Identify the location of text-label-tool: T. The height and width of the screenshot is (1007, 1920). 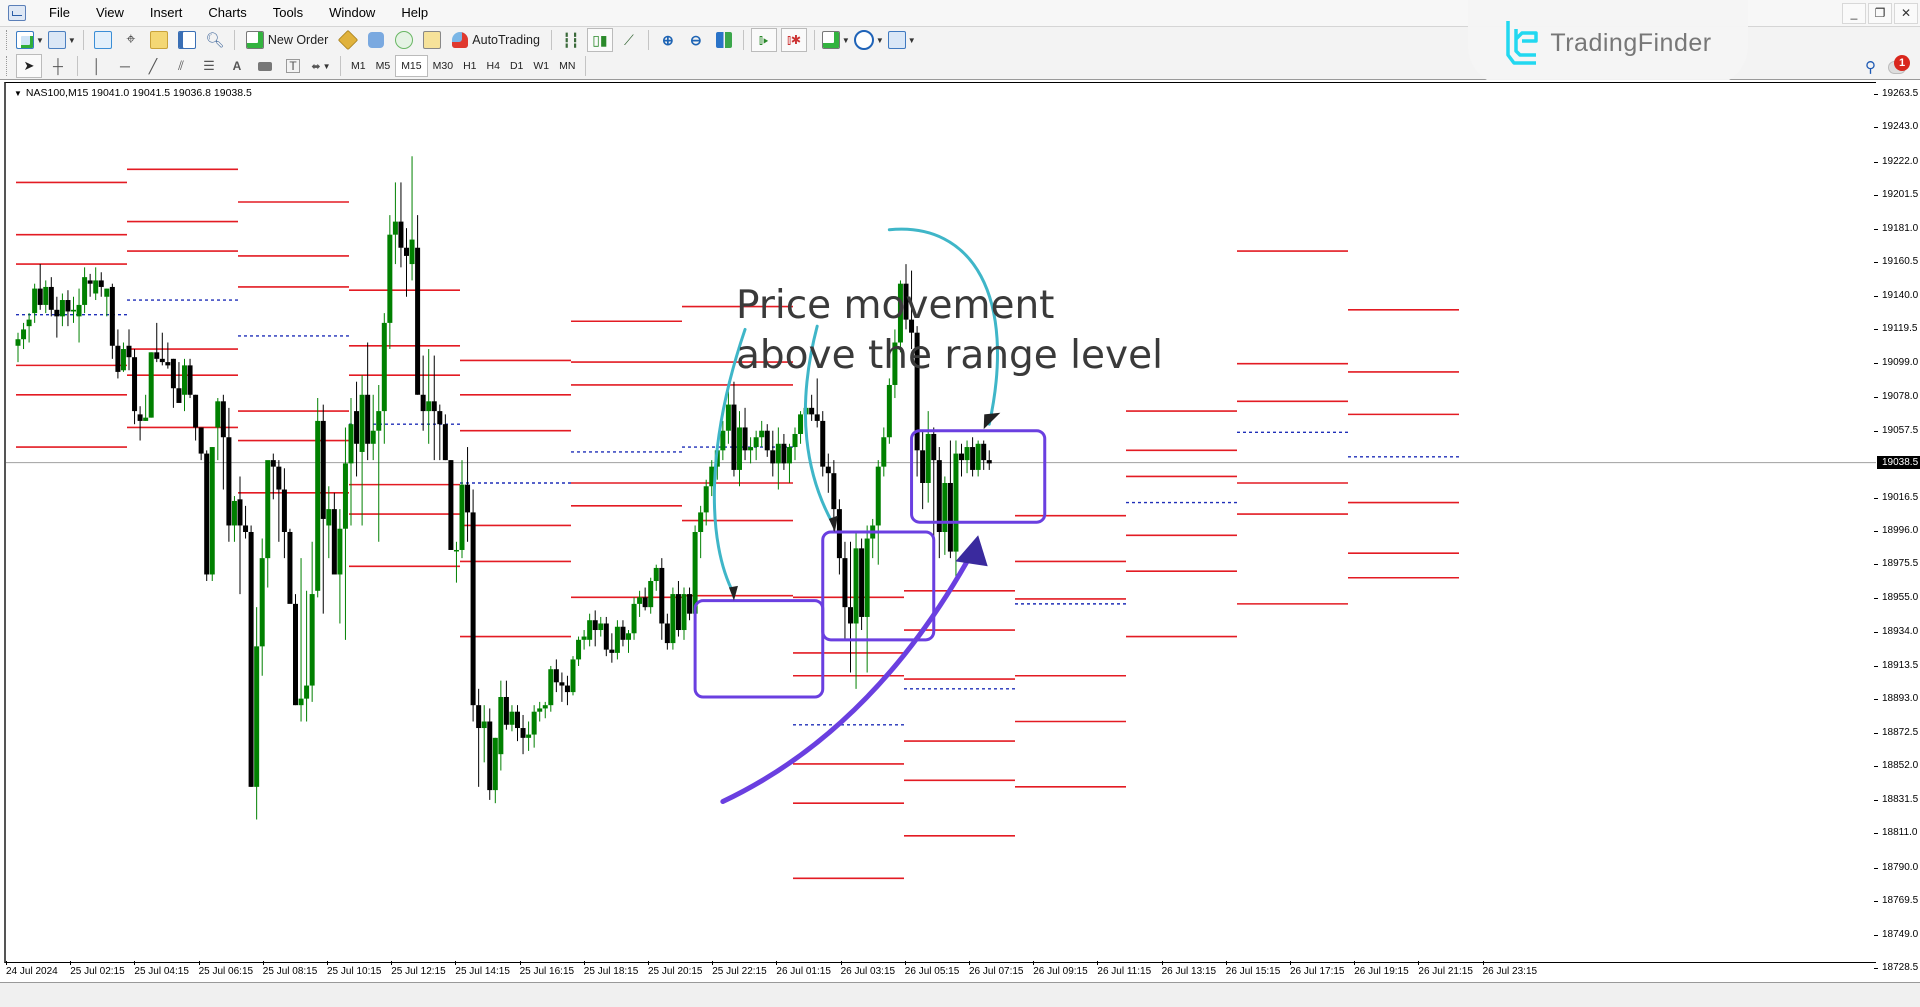
(293, 66).